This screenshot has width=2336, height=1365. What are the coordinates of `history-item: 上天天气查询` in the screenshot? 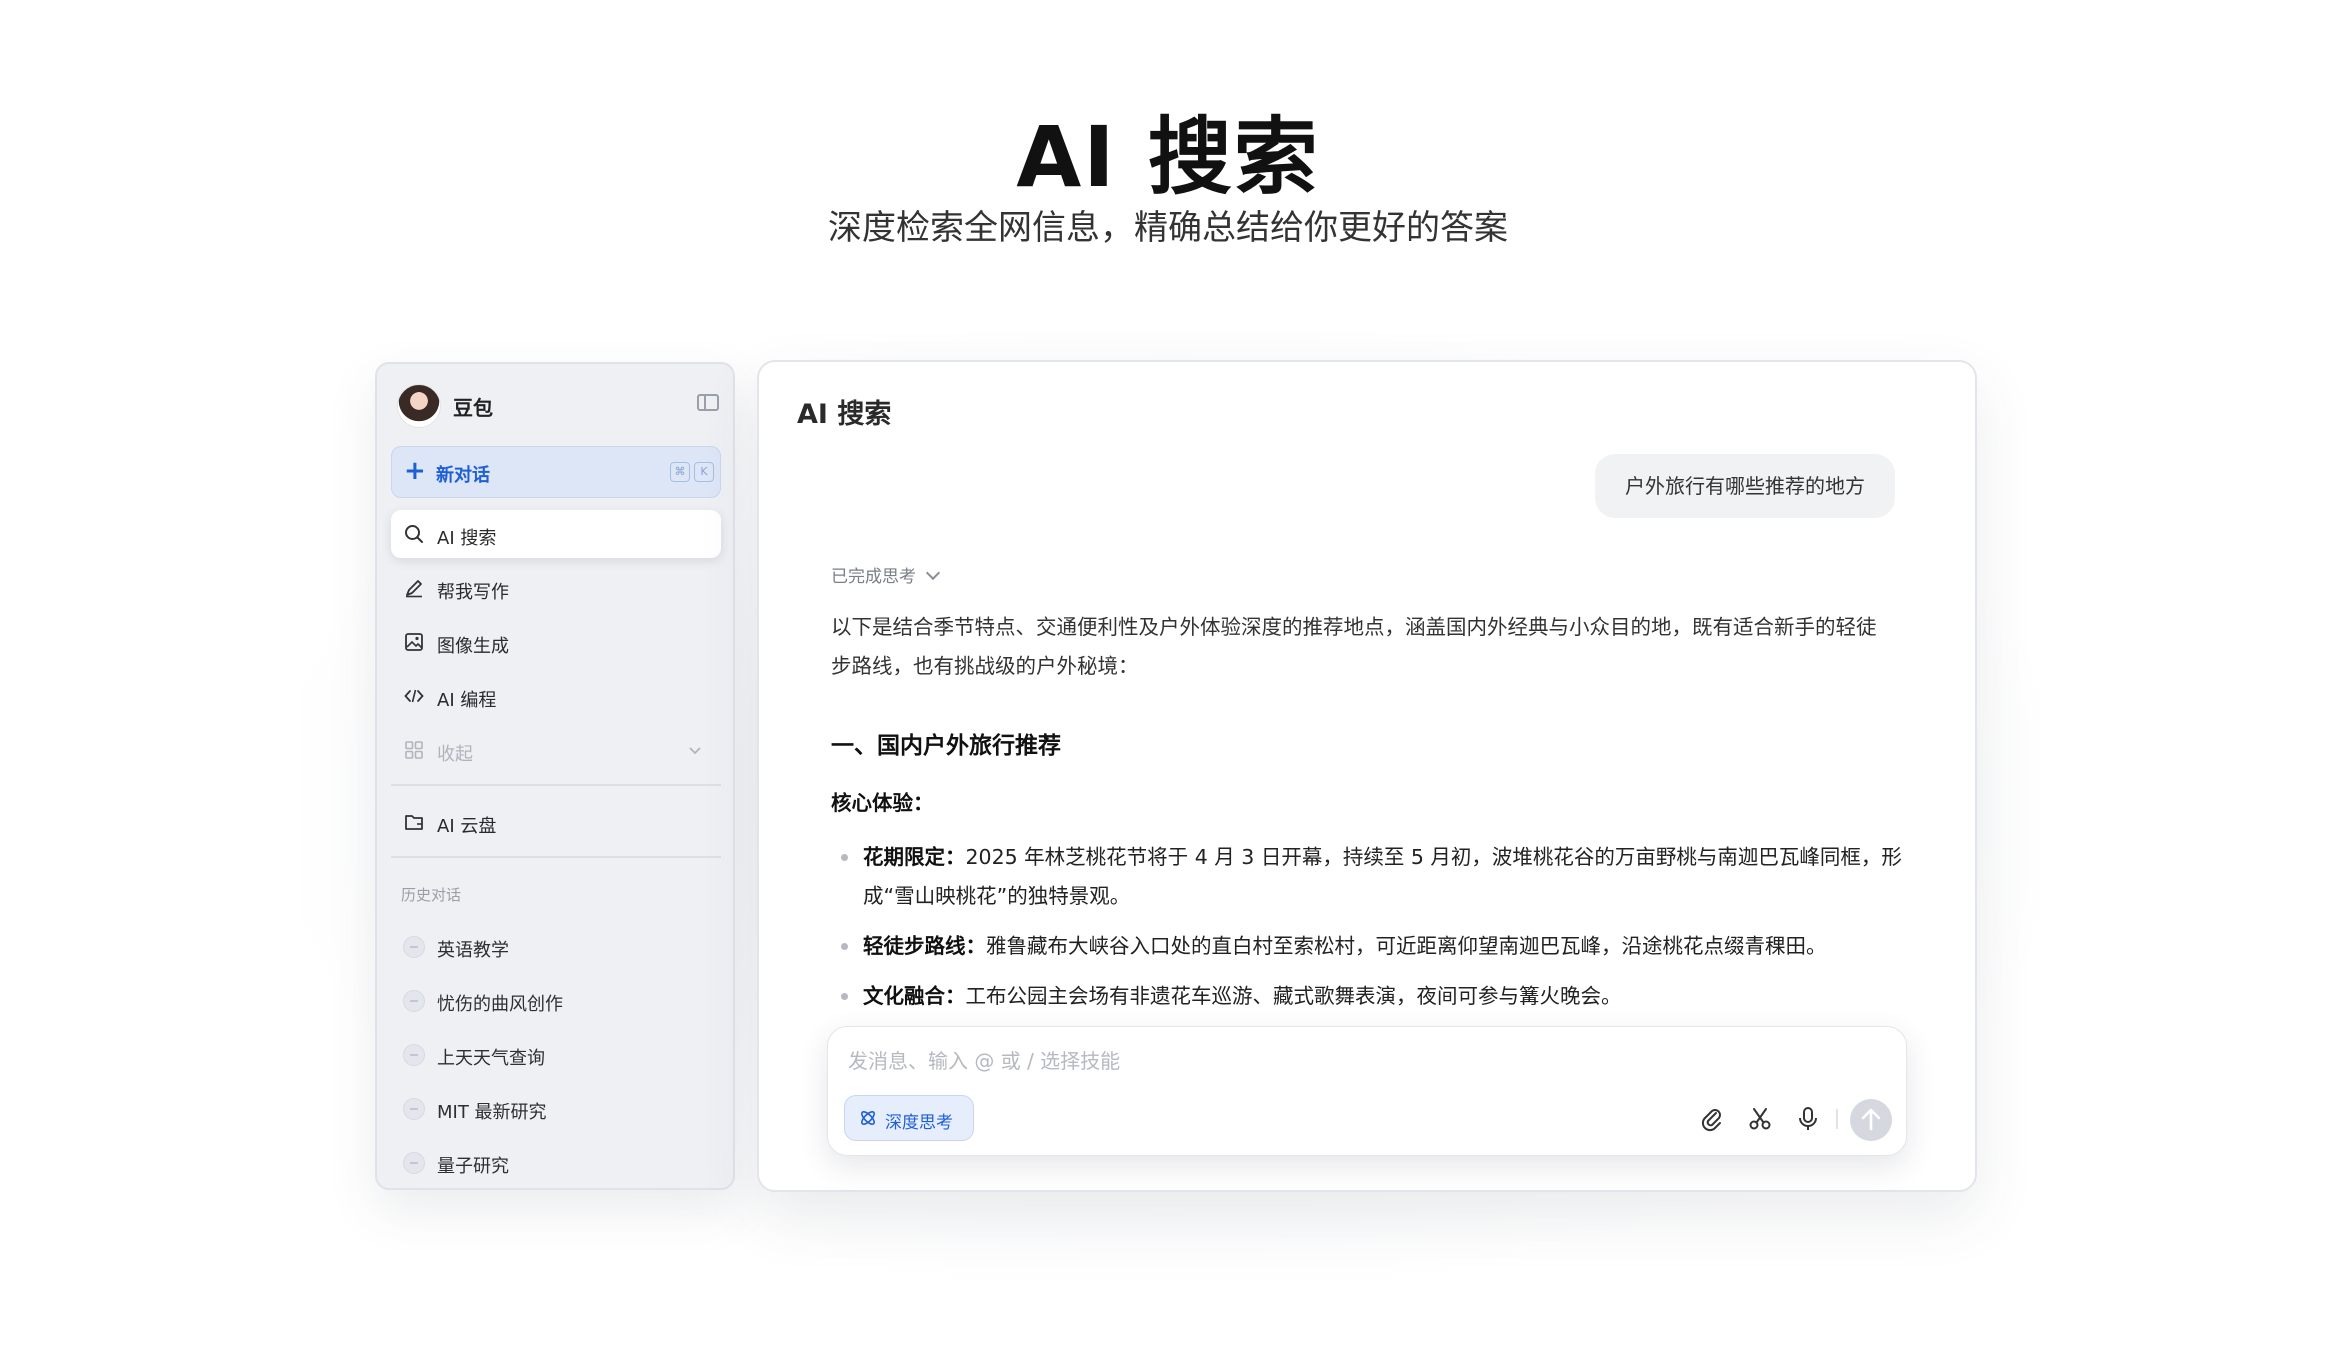 It's located at (556, 1054).